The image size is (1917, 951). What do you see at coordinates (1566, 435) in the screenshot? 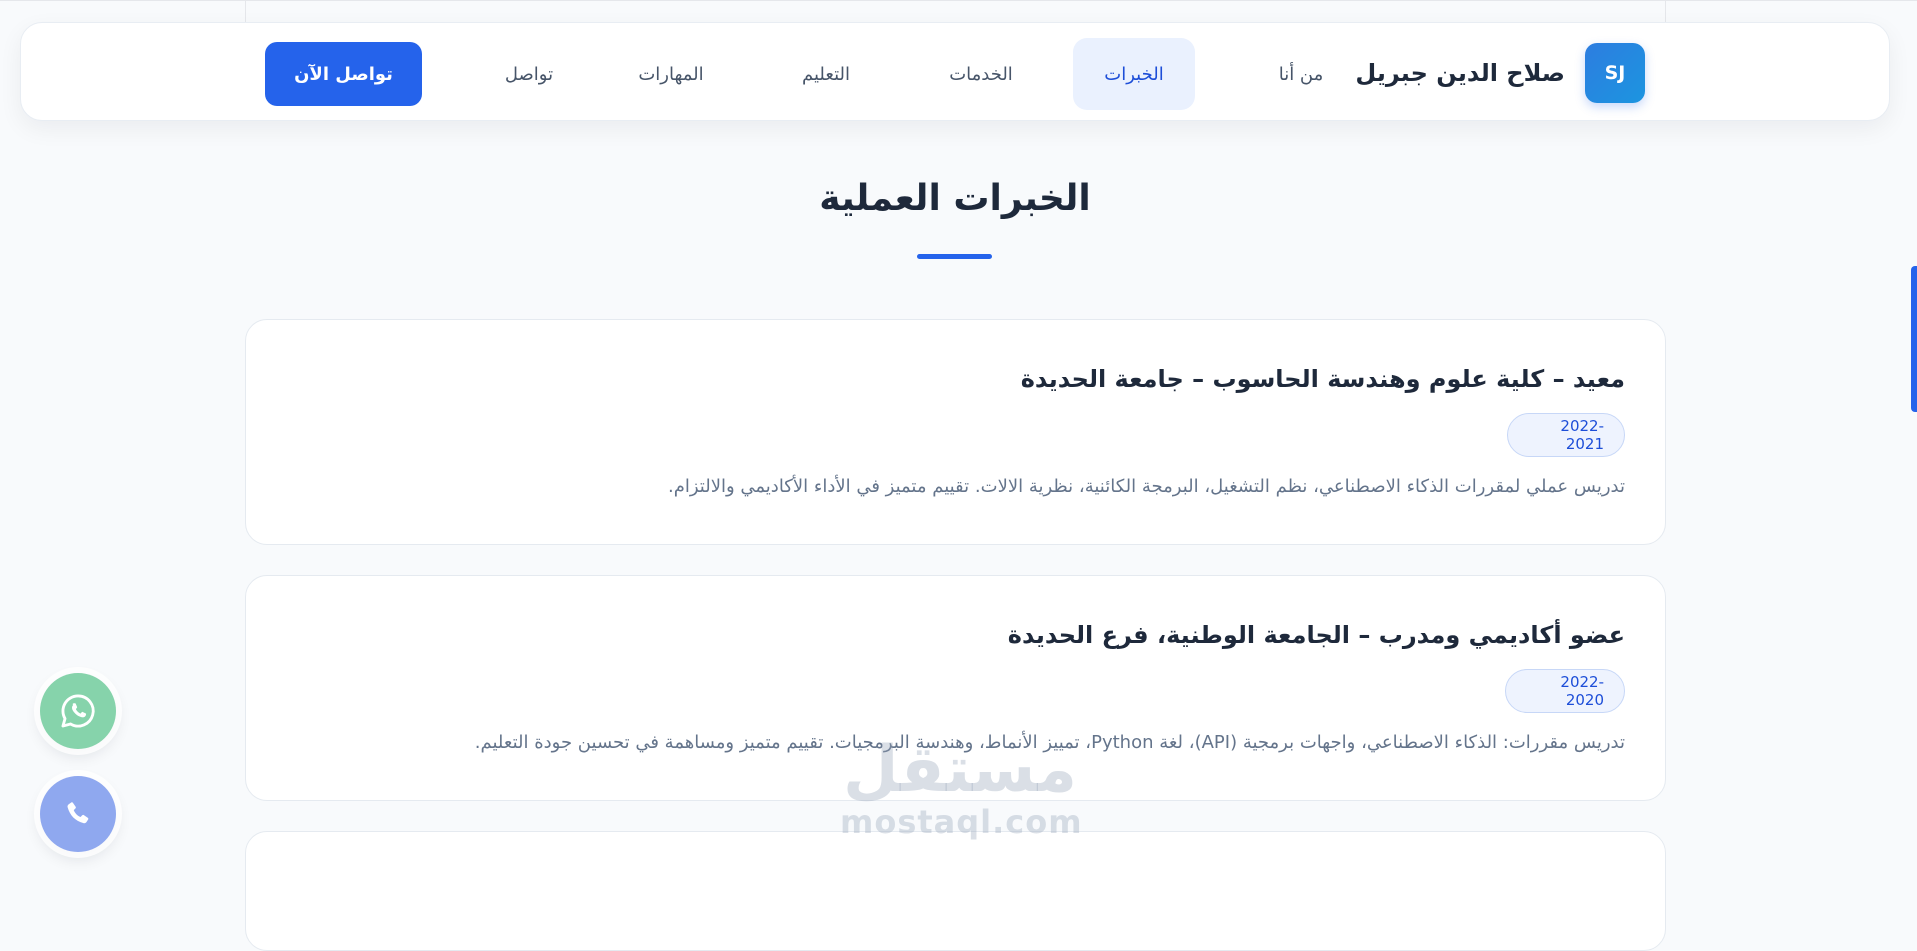
I see `experience-period-badge: 2022-2021` at bounding box center [1566, 435].